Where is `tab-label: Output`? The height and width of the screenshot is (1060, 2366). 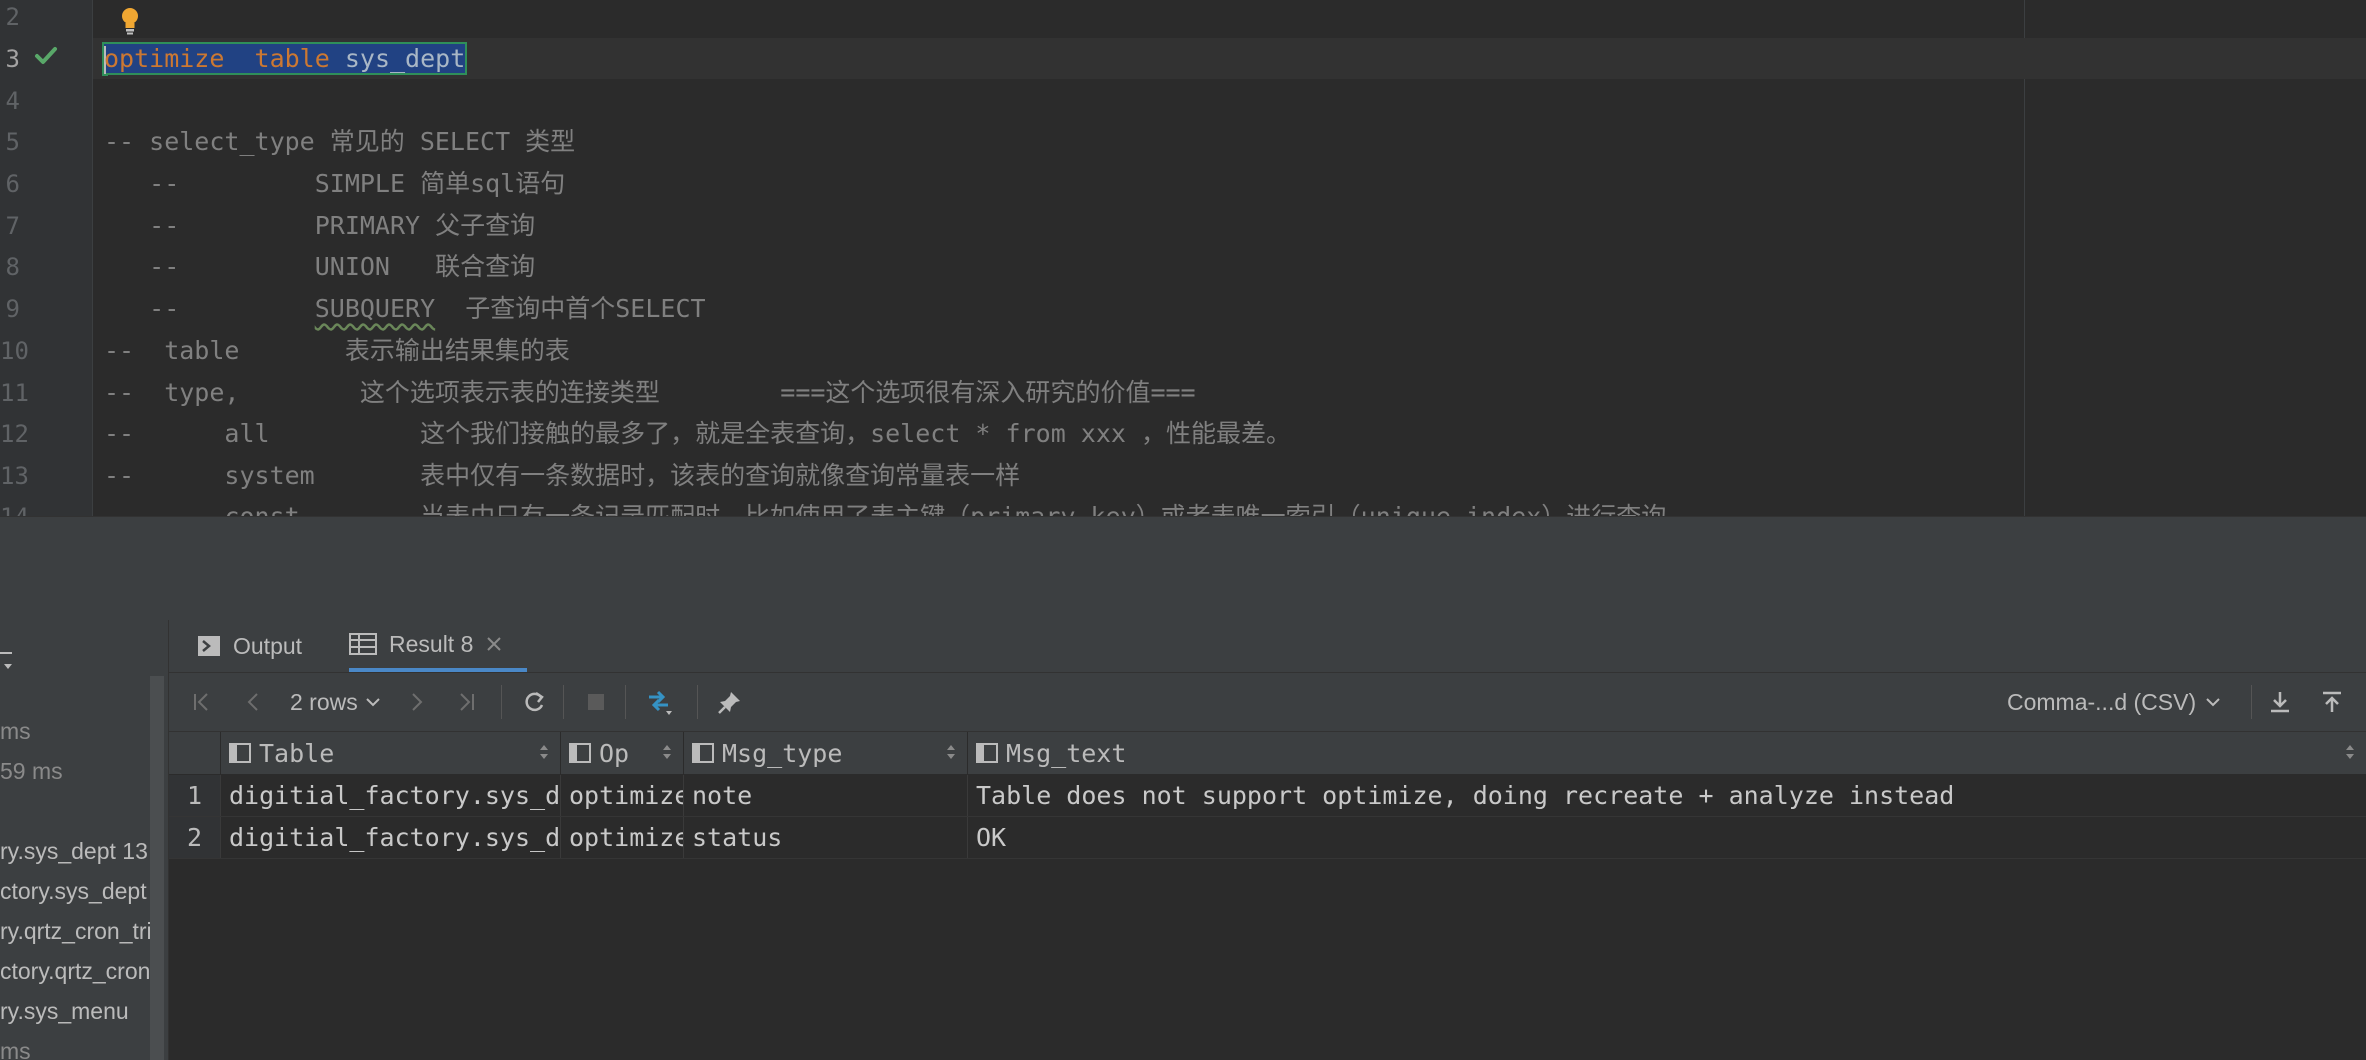
tab-label: Output is located at coordinates (268, 645).